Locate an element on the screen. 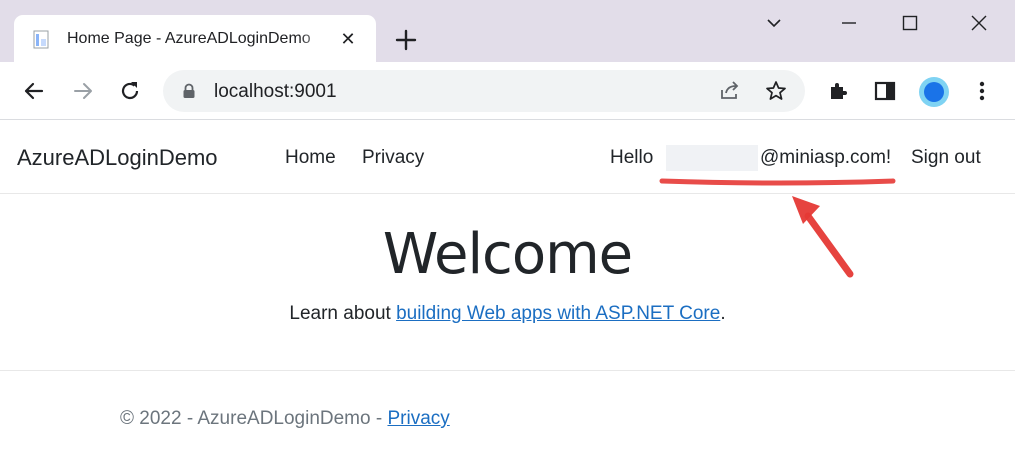 The height and width of the screenshot is (461, 1015). nav-privacy-link: Privacy is located at coordinates (393, 158).